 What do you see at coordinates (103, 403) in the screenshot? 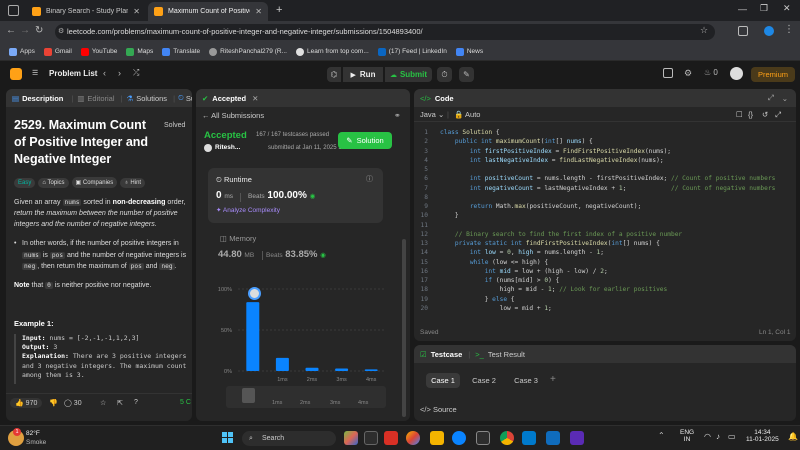
I see `favorite-star-icon: ☆` at bounding box center [103, 403].